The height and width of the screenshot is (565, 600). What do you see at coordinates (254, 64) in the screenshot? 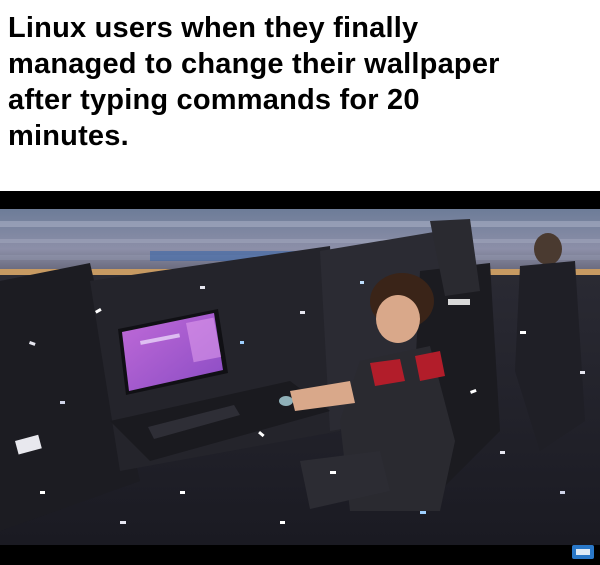
I see `caption-line-2: managed to change their wallpaper` at bounding box center [254, 64].